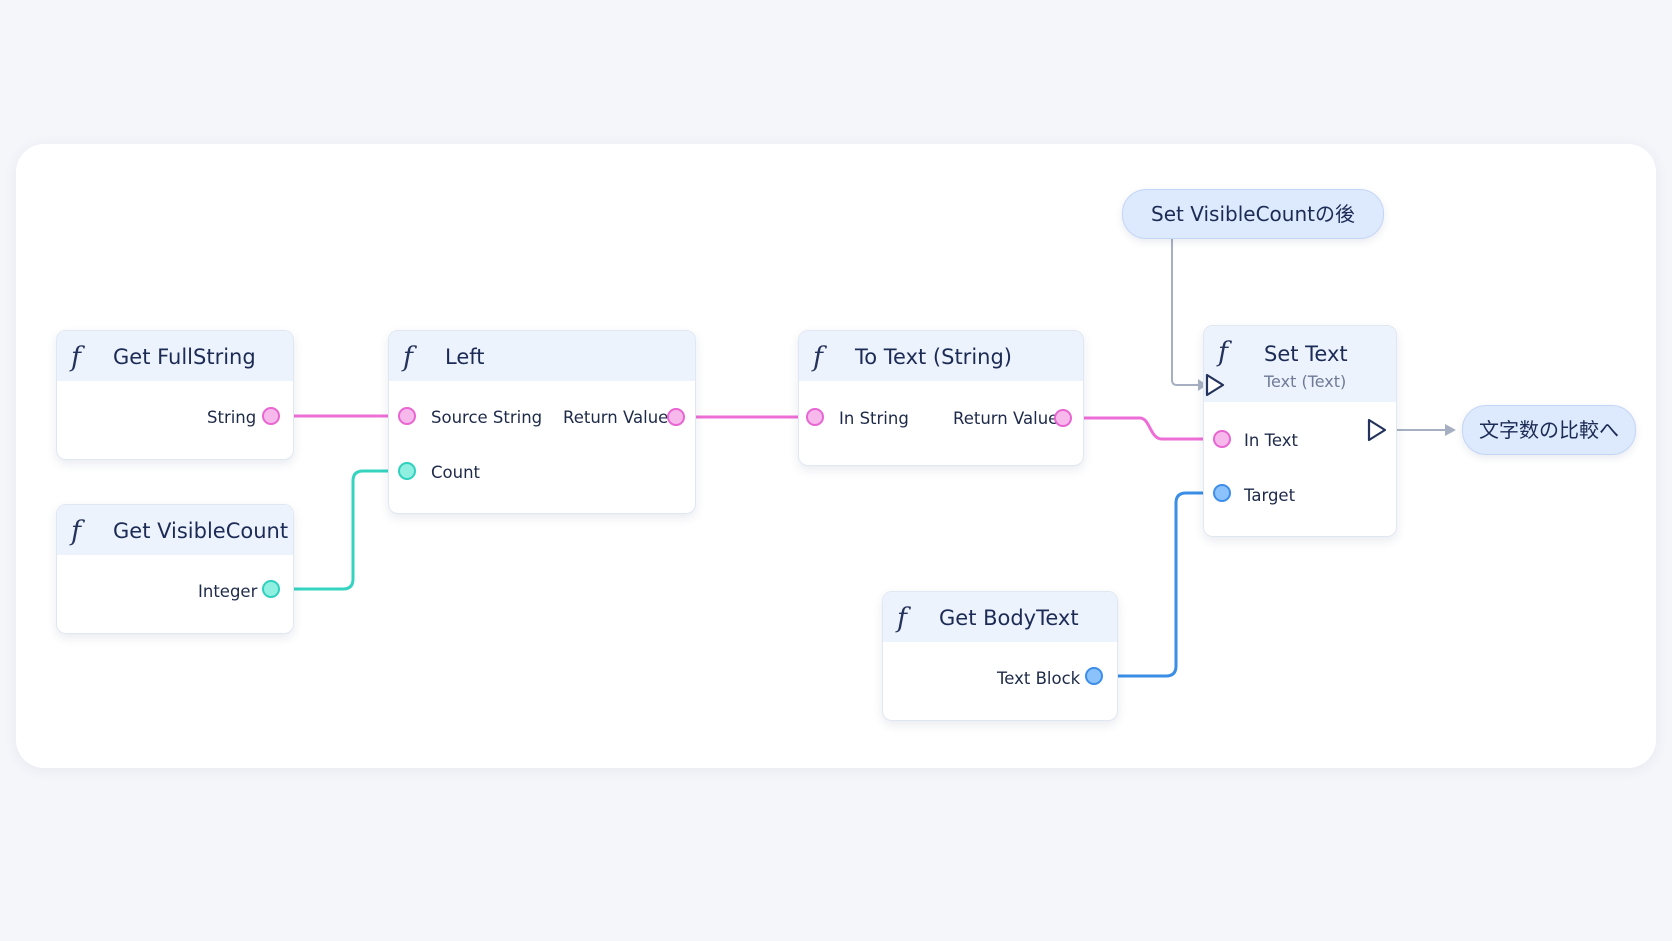 The height and width of the screenshot is (941, 1672). I want to click on pin-input-count, so click(407, 471).